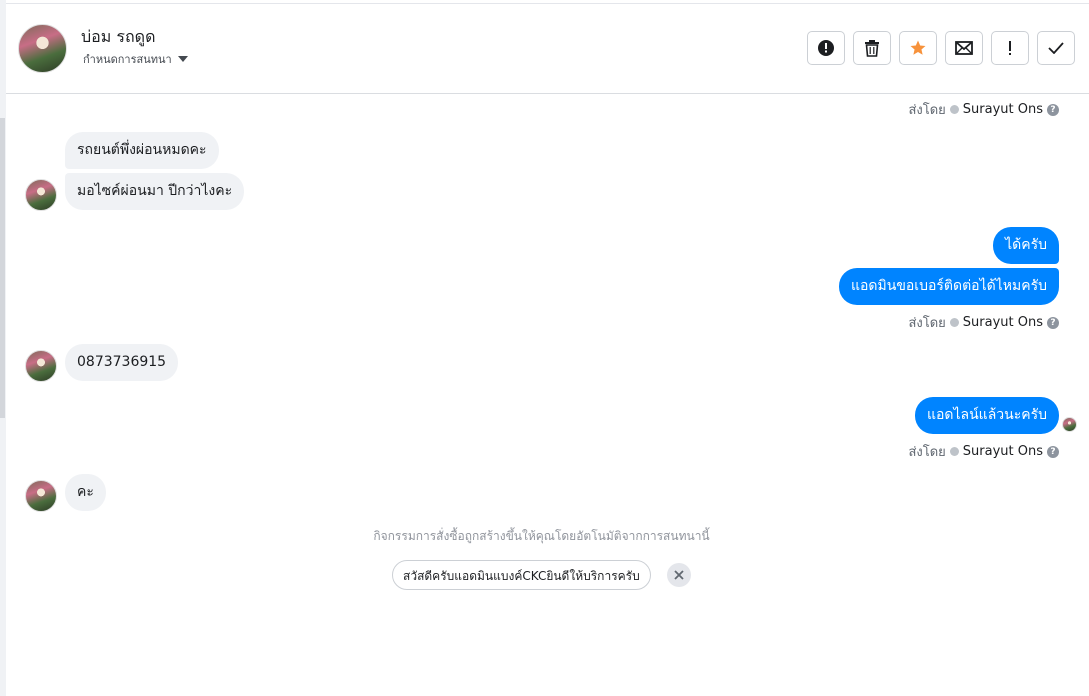  Describe the element at coordinates (1069, 424) in the screenshot. I see `seen-avatar-icon` at that location.